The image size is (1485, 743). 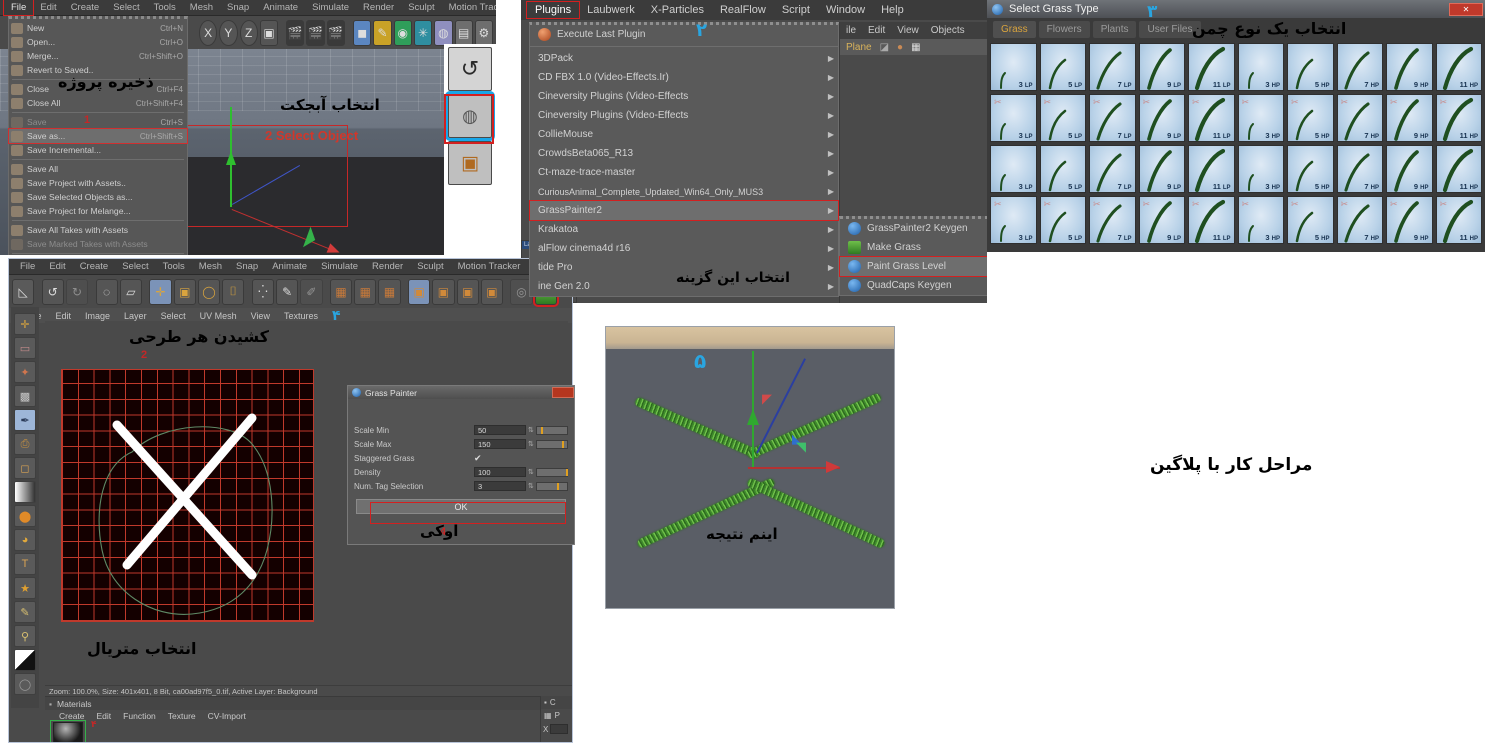 What do you see at coordinates (208, 32) in the screenshot?
I see `axis-x-button: X` at bounding box center [208, 32].